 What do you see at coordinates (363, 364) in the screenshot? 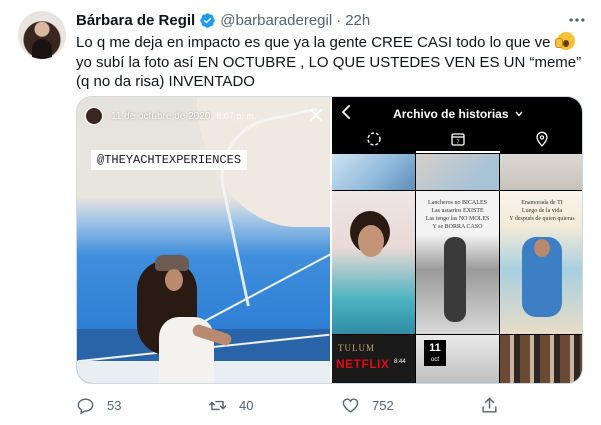
I see `netflix-logo: NETFLIX` at bounding box center [363, 364].